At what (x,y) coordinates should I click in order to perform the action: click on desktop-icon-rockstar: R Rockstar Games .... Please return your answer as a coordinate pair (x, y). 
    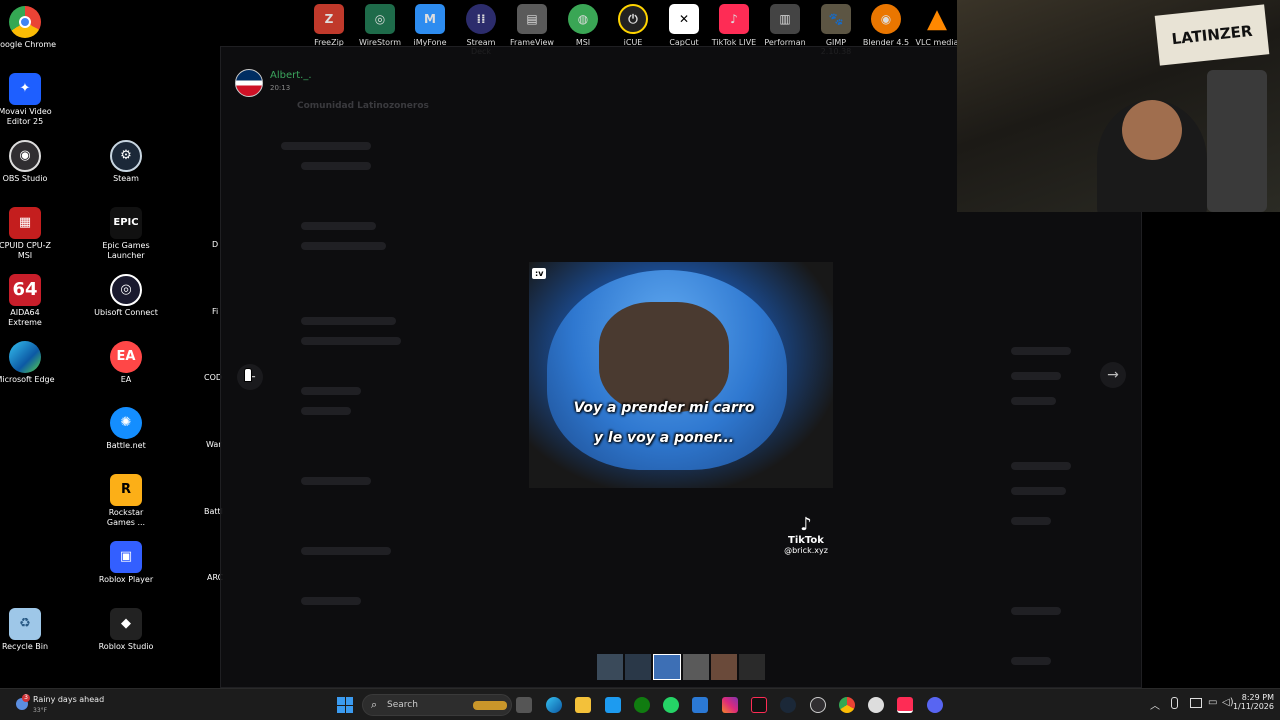
    Looking at the image, I should click on (126, 501).